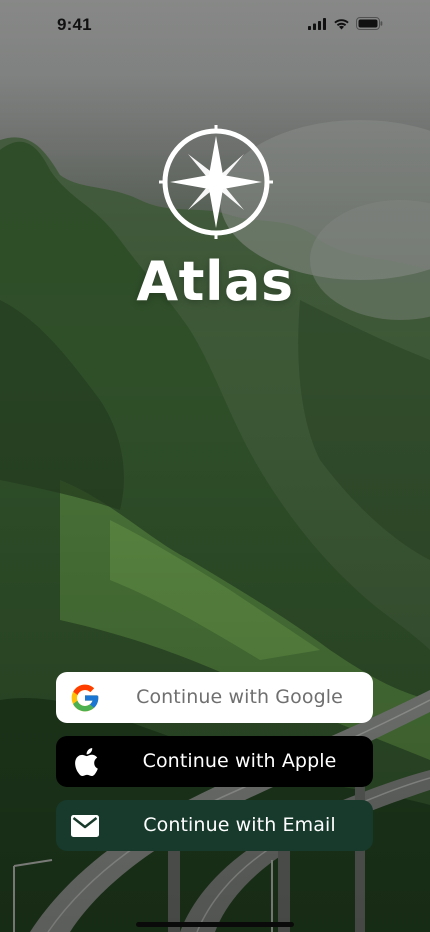 Image resolution: width=430 pixels, height=932 pixels. I want to click on app-title: Atlas, so click(215, 281).